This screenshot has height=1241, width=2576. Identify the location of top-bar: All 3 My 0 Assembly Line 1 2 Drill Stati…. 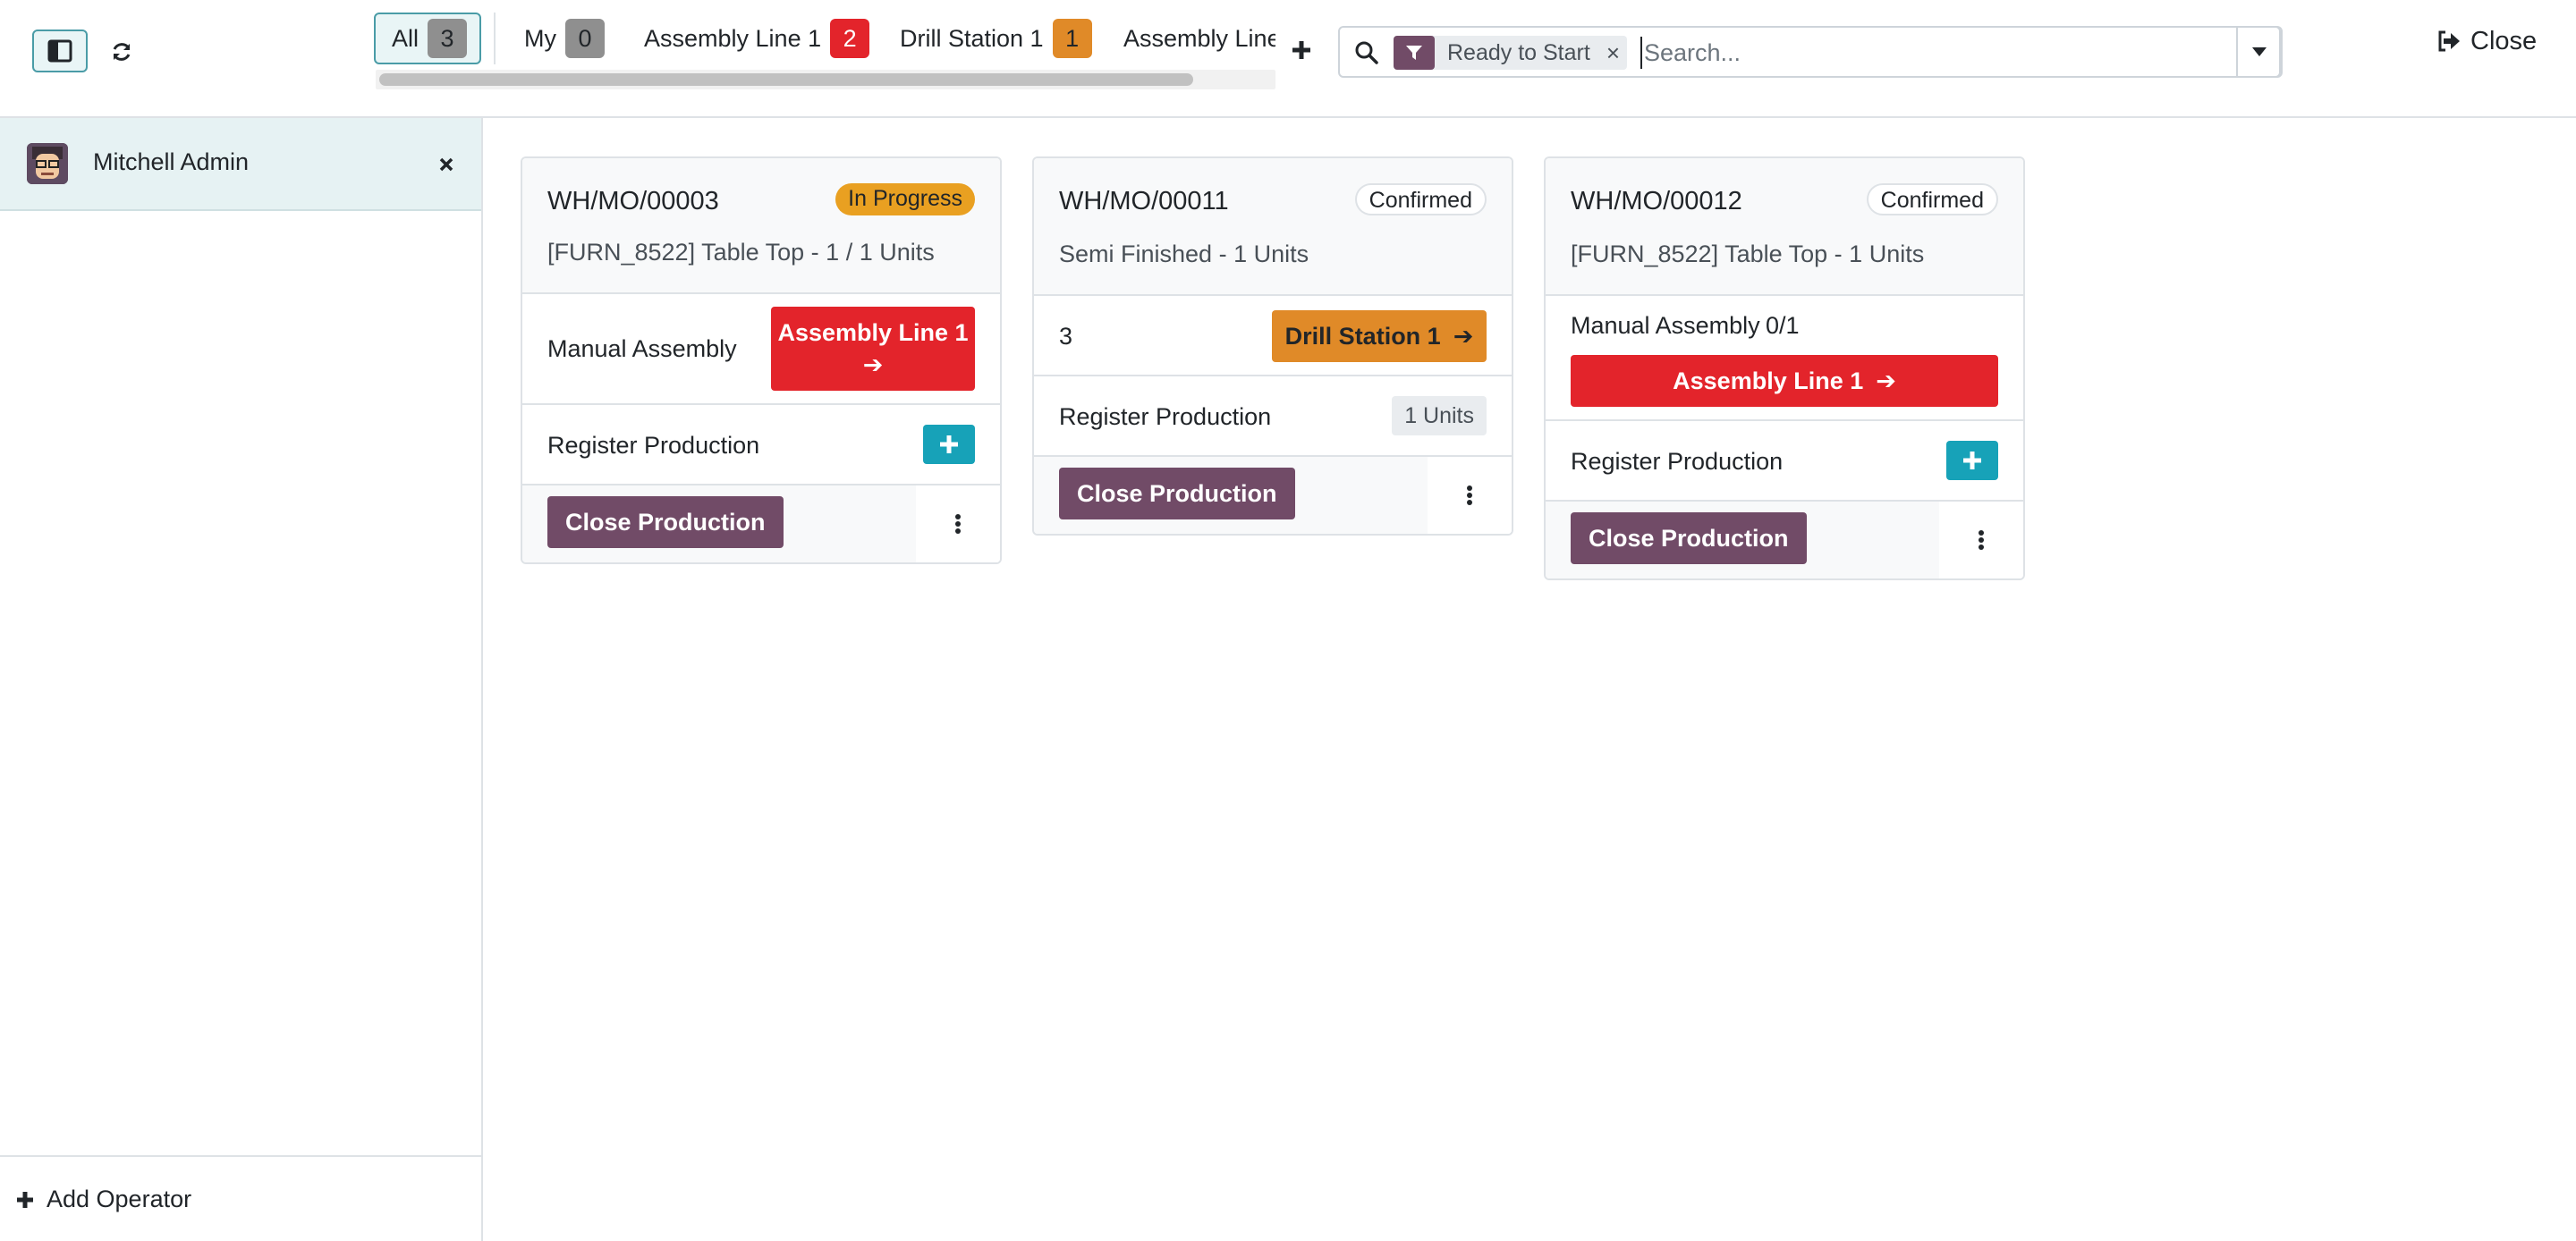
(1288, 59).